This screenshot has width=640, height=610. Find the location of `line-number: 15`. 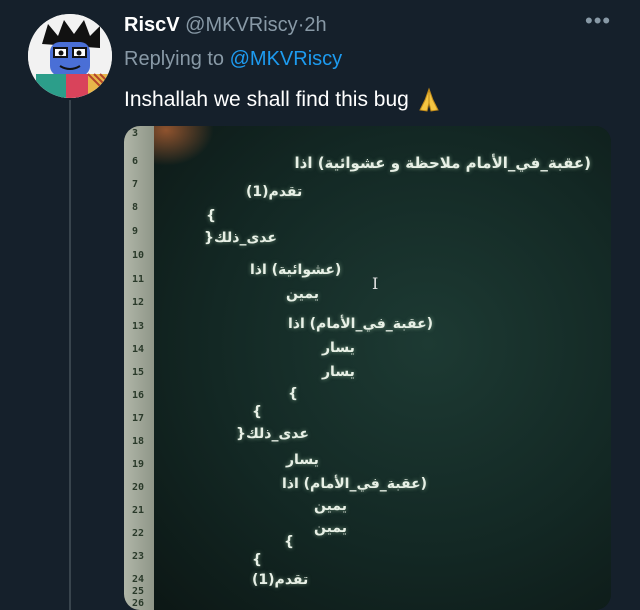

line-number: 15 is located at coordinates (138, 372).